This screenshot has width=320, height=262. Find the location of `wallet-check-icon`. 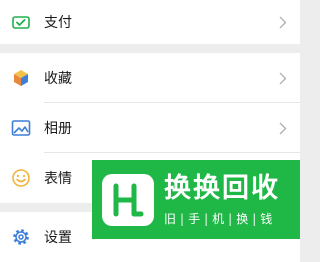

wallet-check-icon is located at coordinates (21, 22).